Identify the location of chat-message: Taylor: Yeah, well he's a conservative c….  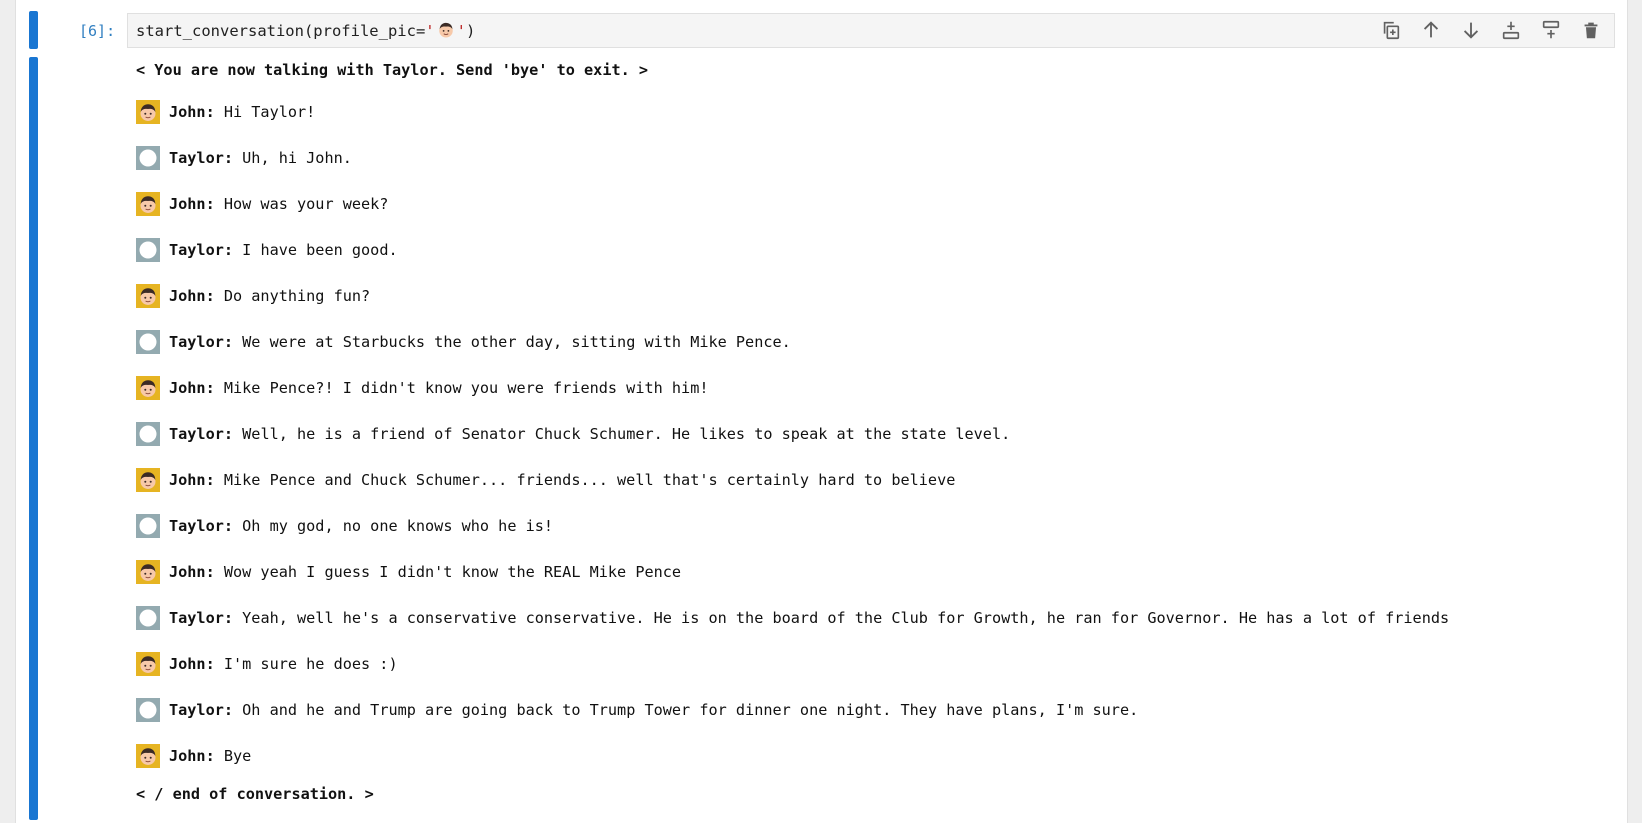
(873, 618).